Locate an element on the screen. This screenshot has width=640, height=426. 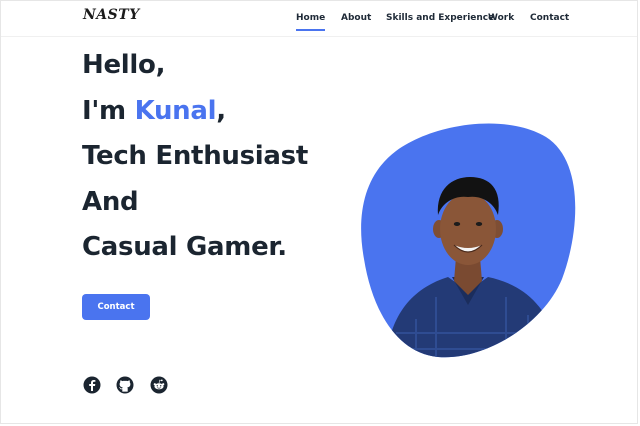
facebook-icon is located at coordinates (92, 385).